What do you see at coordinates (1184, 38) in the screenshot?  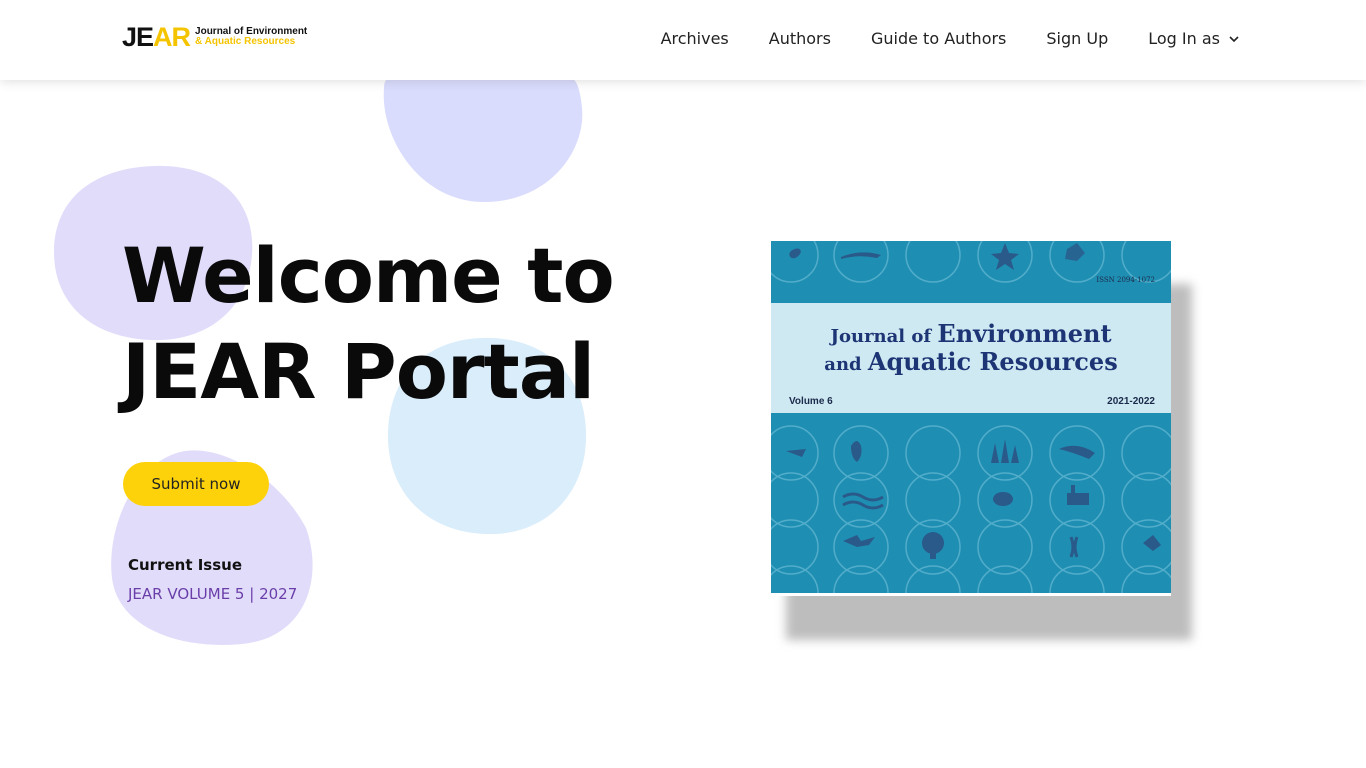 I see `nav-log-in-label: Log In as` at bounding box center [1184, 38].